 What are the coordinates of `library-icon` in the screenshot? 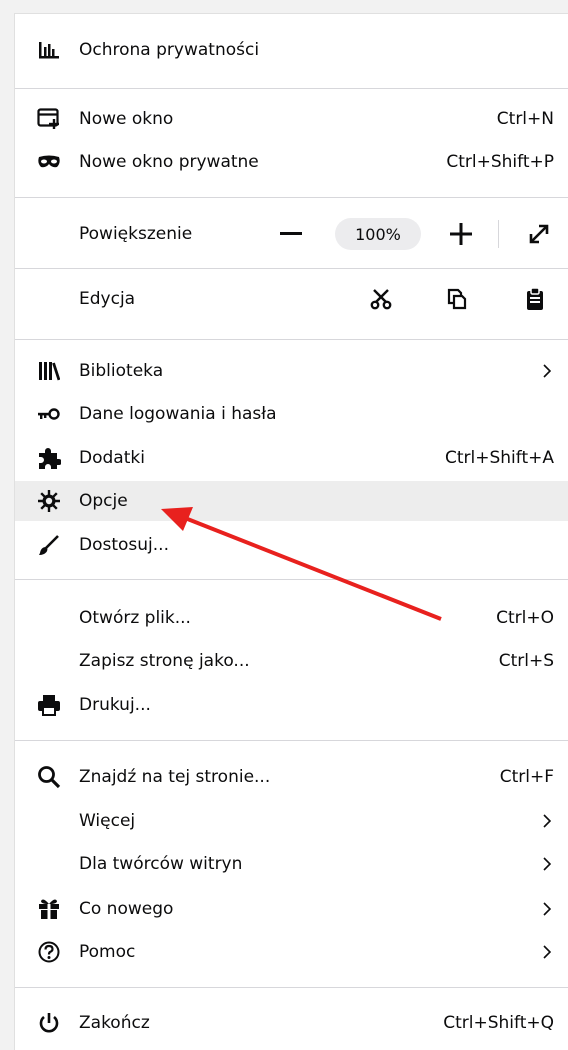 It's located at (49, 371).